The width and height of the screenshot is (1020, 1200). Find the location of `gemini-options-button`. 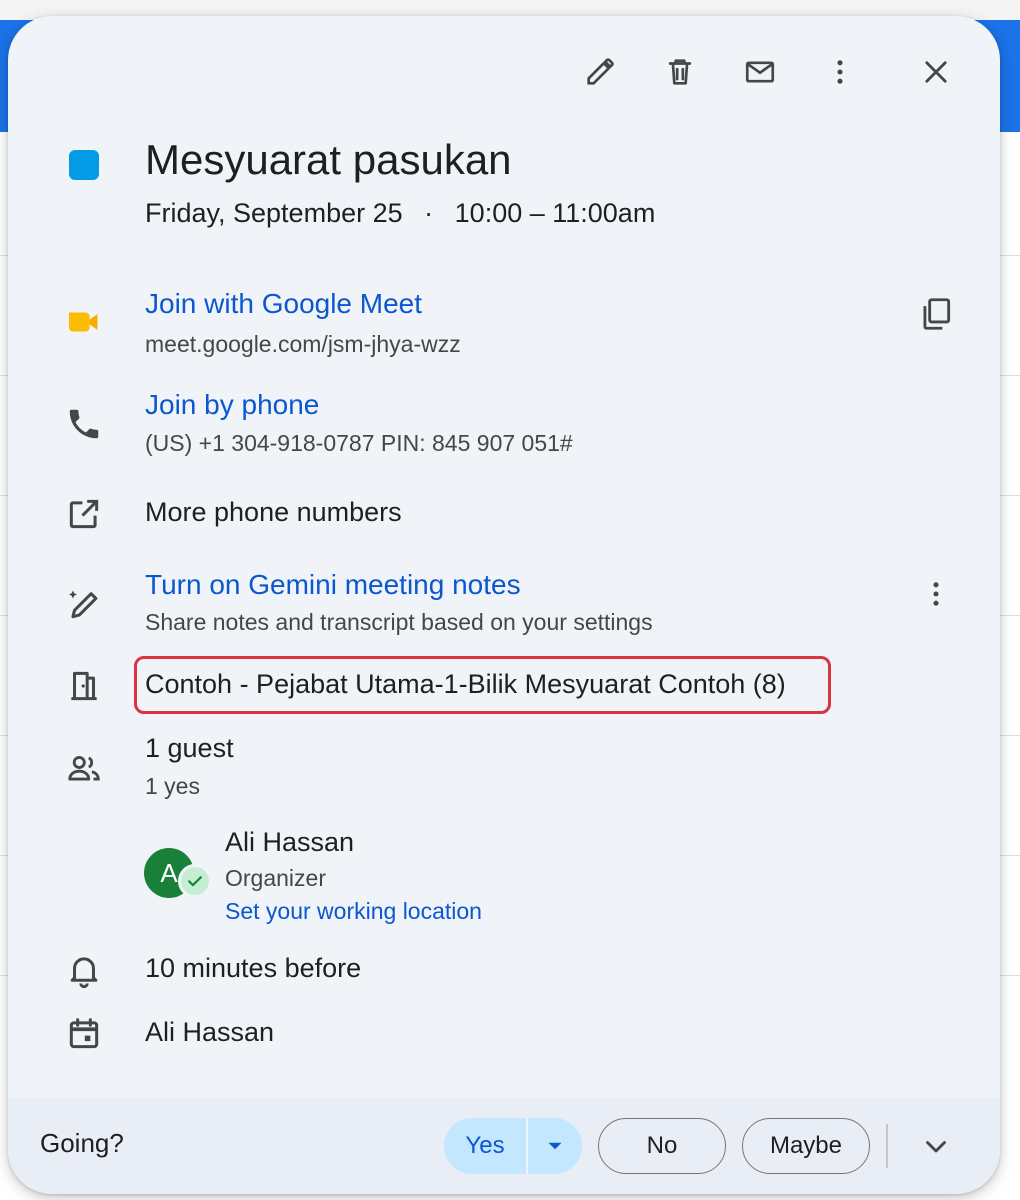

gemini-options-button is located at coordinates (936, 594).